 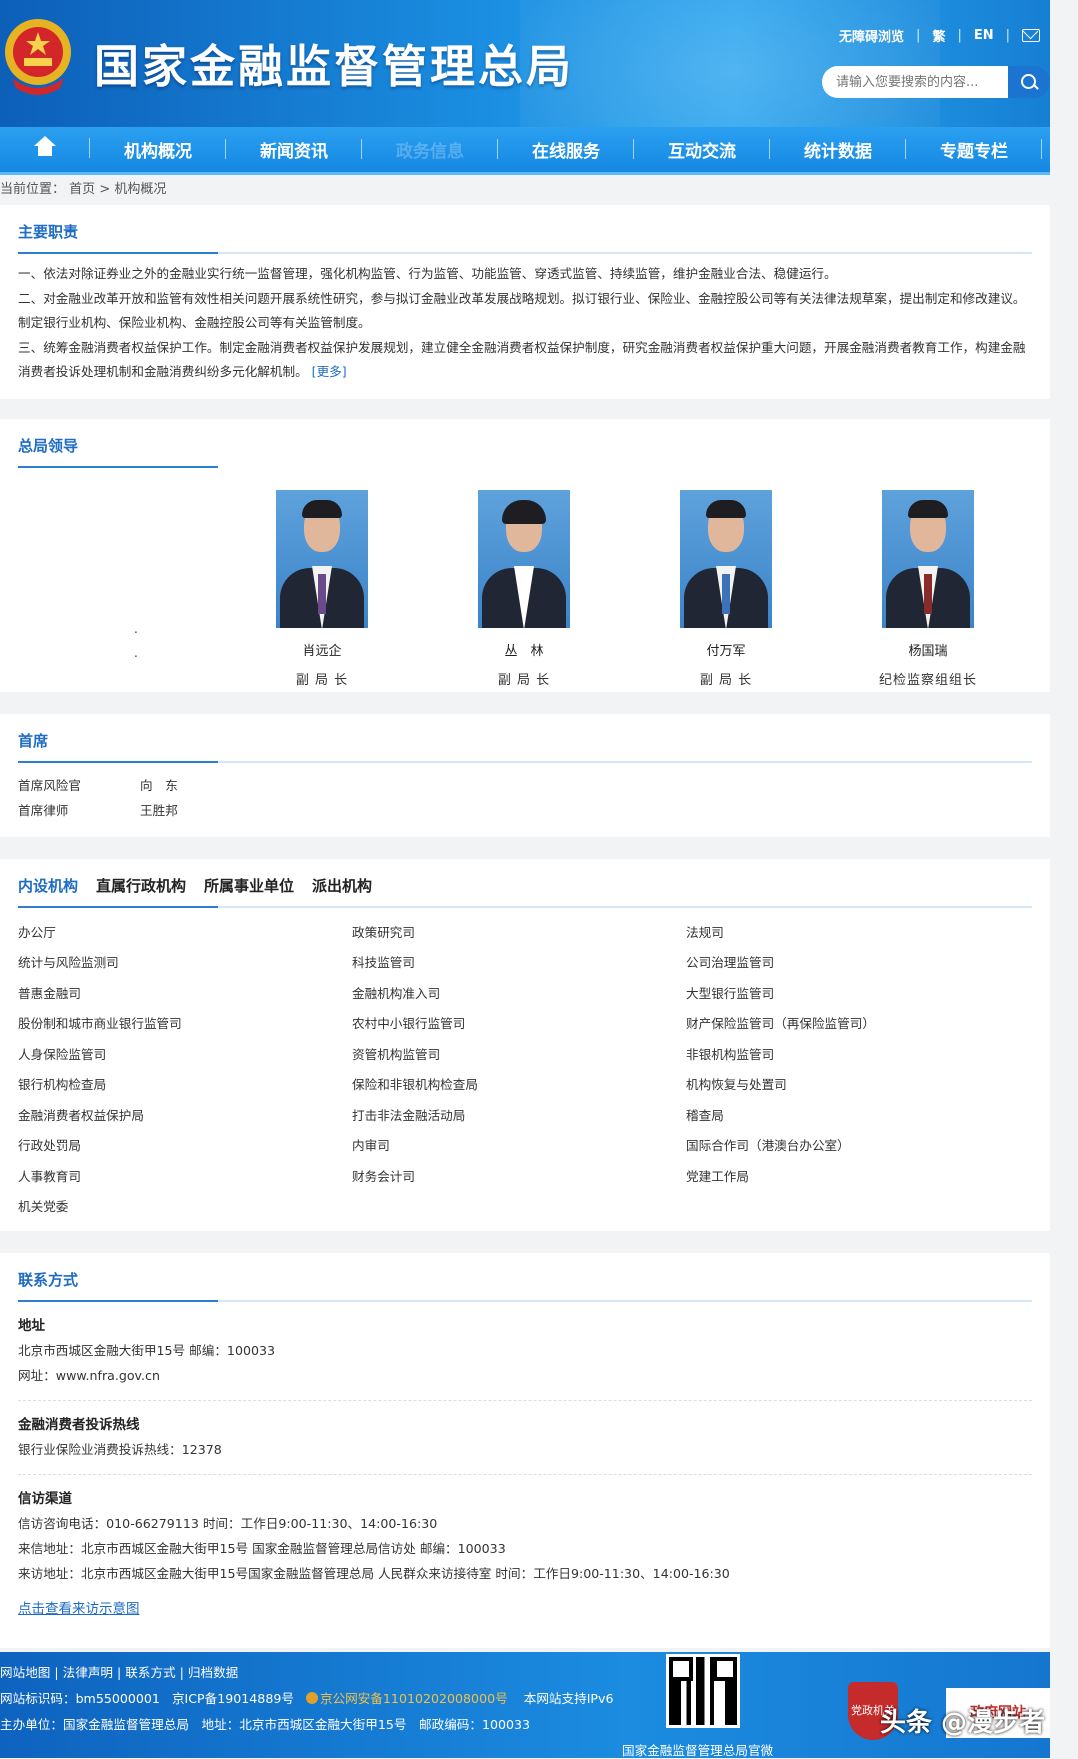 What do you see at coordinates (159, 810) in the screenshot?
I see `chief-name: 王胜邦` at bounding box center [159, 810].